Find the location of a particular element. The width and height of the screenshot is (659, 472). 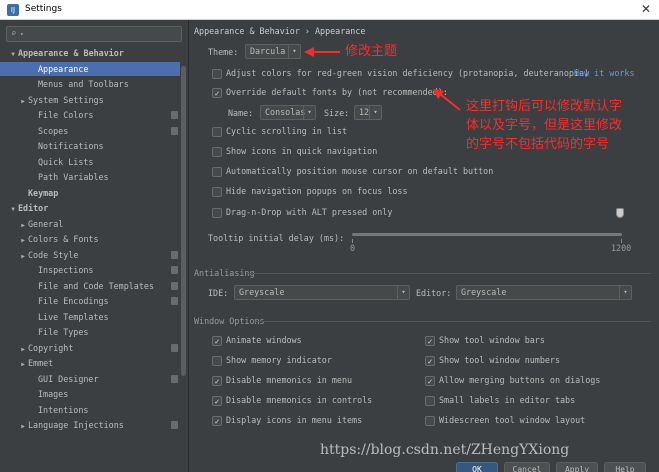

antialiasing-separator is located at coordinates (448, 273).